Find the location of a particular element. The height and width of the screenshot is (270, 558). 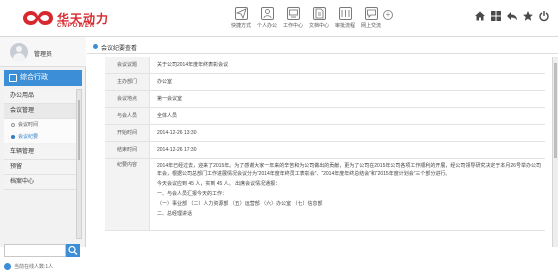

sidebar-item-label: 办公用品 is located at coordinates (22, 96).